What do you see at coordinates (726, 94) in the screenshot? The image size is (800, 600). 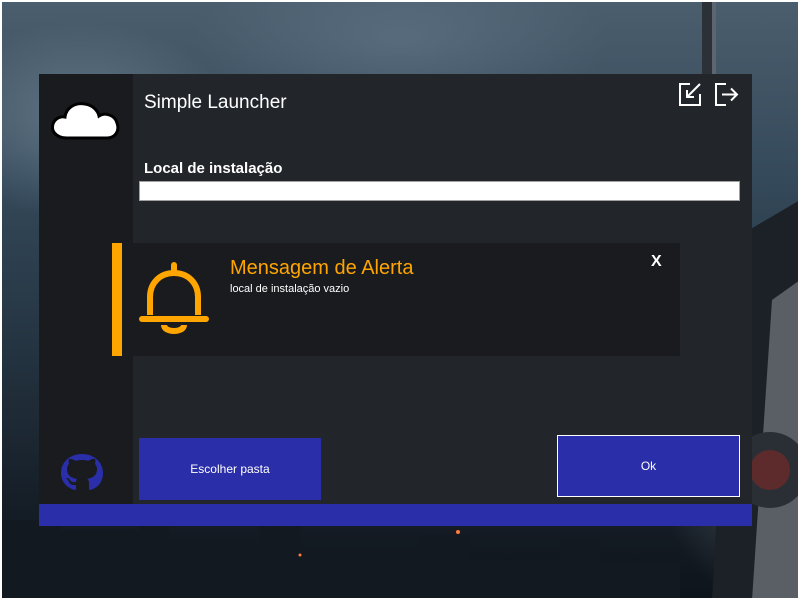 I see `exit-icon` at bounding box center [726, 94].